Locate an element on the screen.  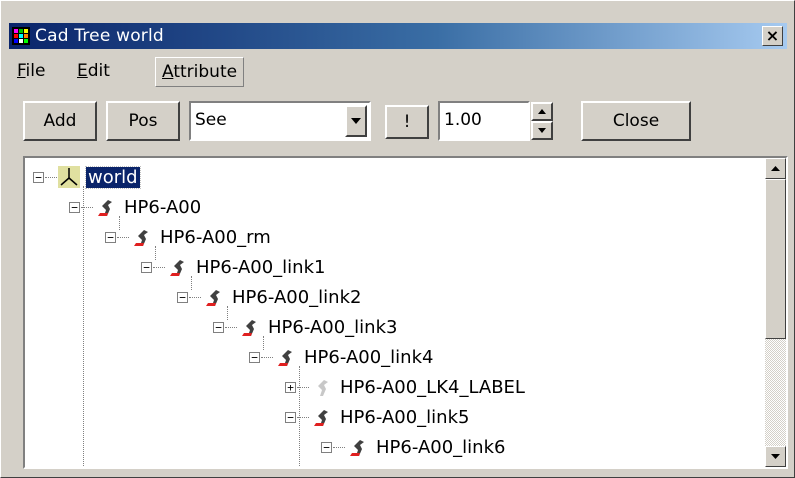
chevron-down-icon is located at coordinates (356, 121).